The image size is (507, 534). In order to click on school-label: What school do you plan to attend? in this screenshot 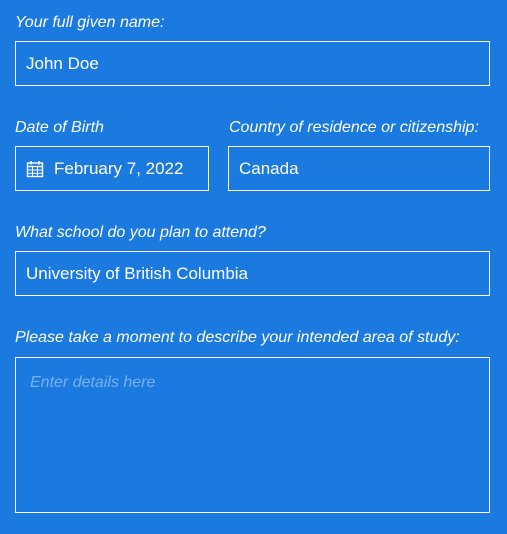, I will do `click(140, 232)`.